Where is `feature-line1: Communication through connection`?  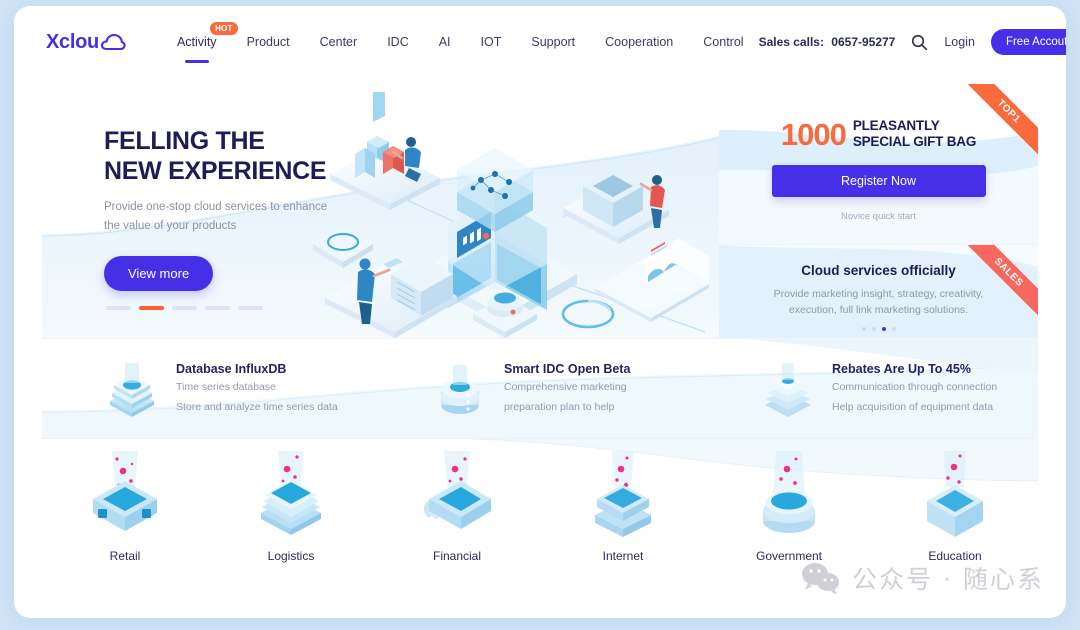 feature-line1: Communication through connection is located at coordinates (915, 386).